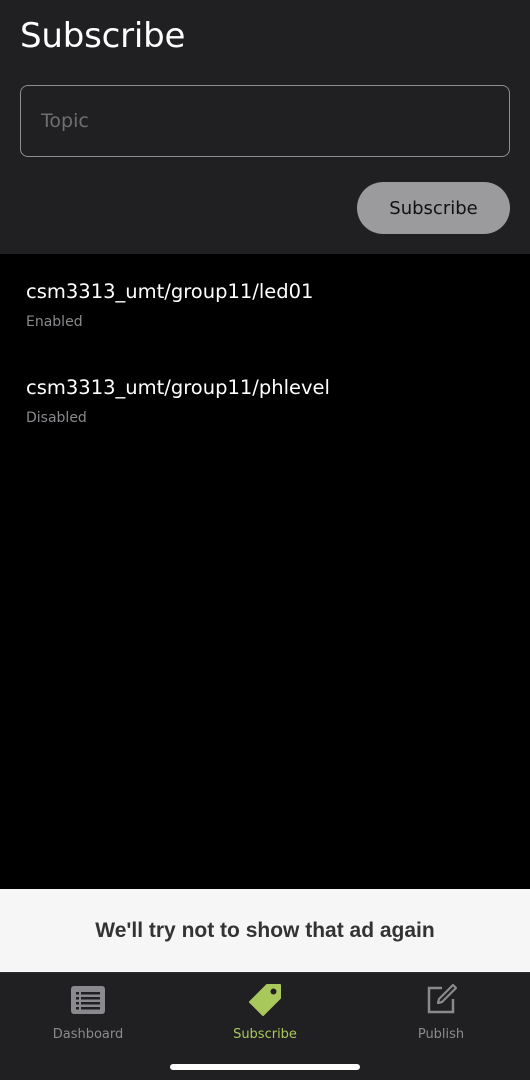  I want to click on tab-publish: Publish, so click(441, 1013).